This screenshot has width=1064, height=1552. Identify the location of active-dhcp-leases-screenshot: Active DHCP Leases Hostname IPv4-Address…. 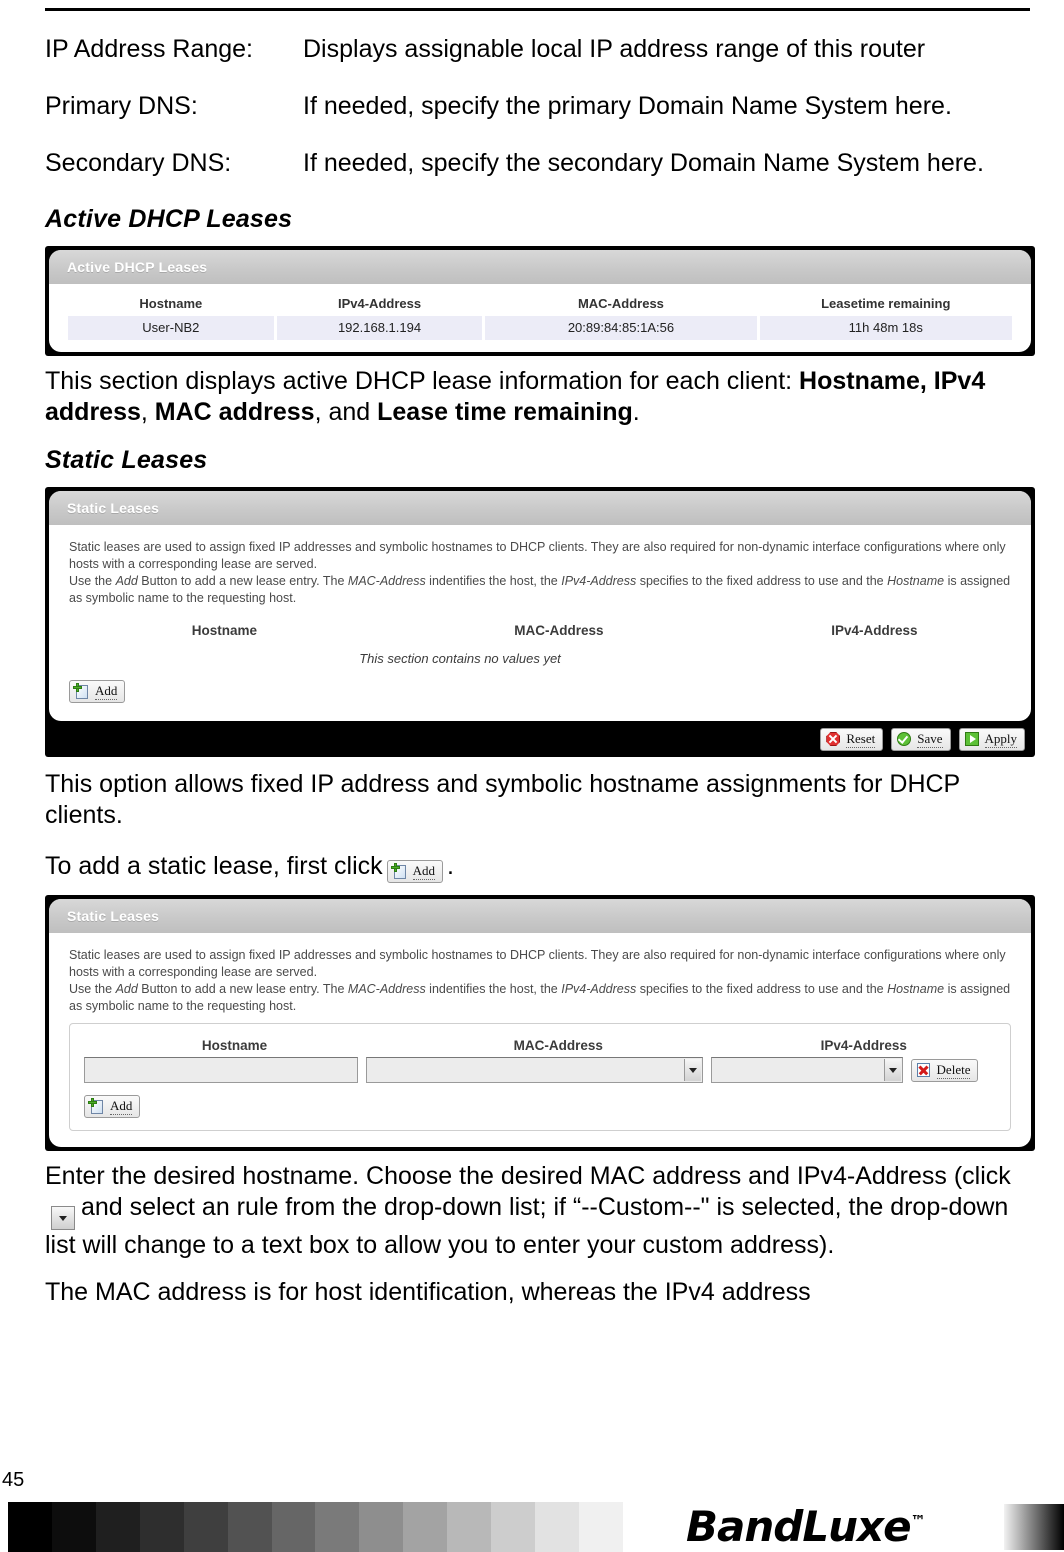
(540, 301).